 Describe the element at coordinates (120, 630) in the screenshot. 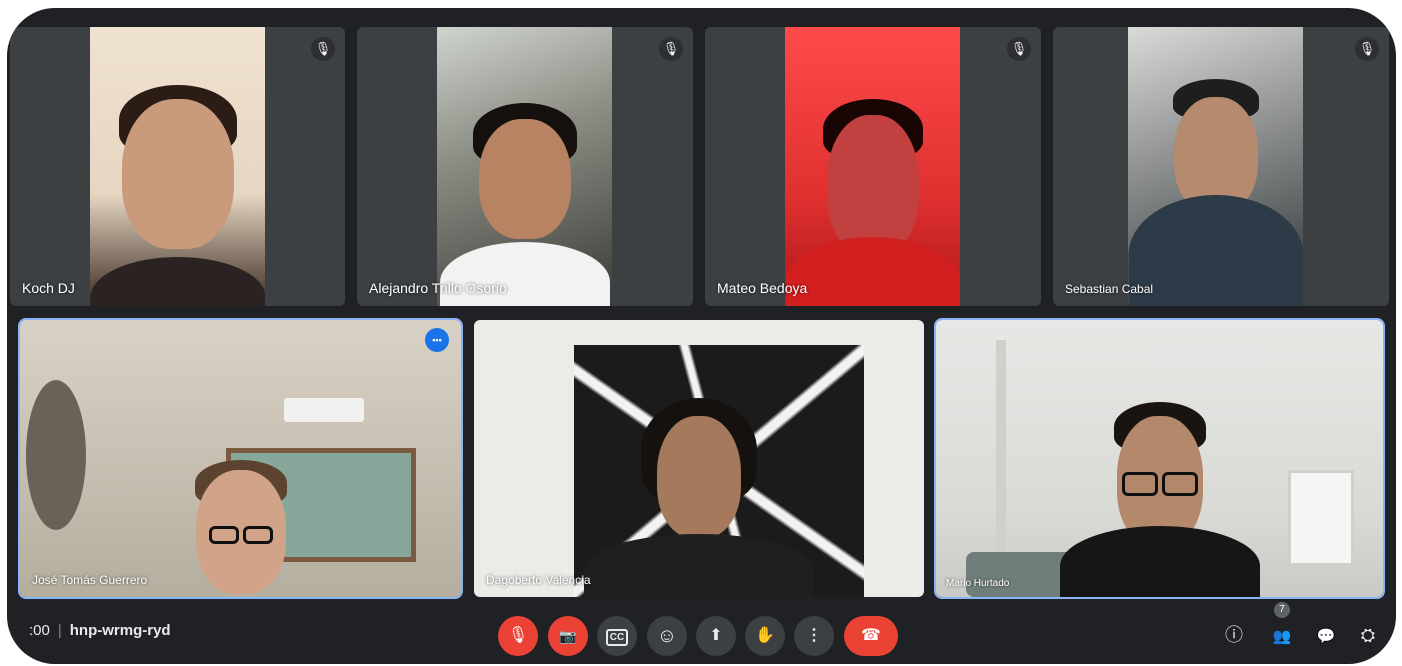

I see `meeting-code: hnp-wrmg-ryd` at that location.